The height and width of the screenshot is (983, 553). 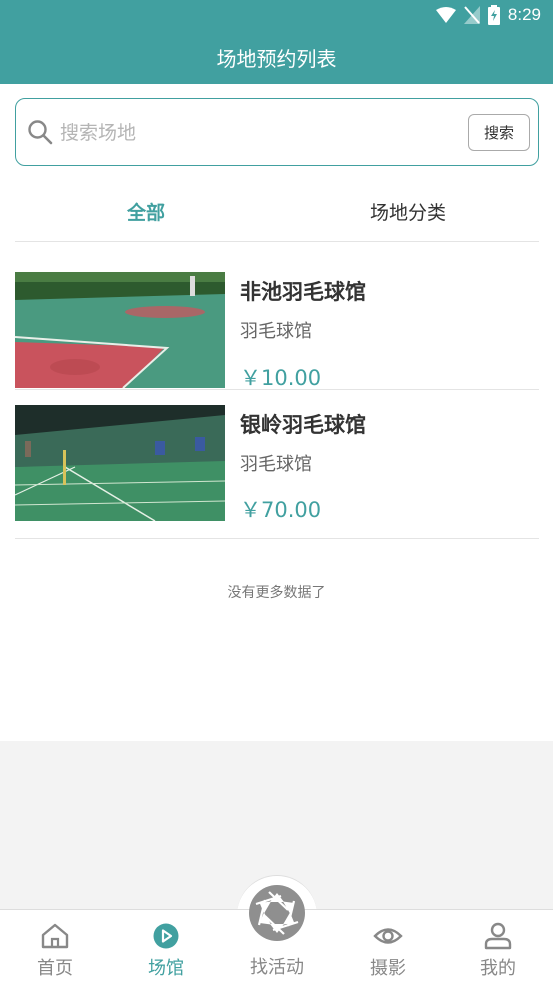 What do you see at coordinates (303, 425) in the screenshot?
I see `venue-name: 银岭羽毛球馆` at bounding box center [303, 425].